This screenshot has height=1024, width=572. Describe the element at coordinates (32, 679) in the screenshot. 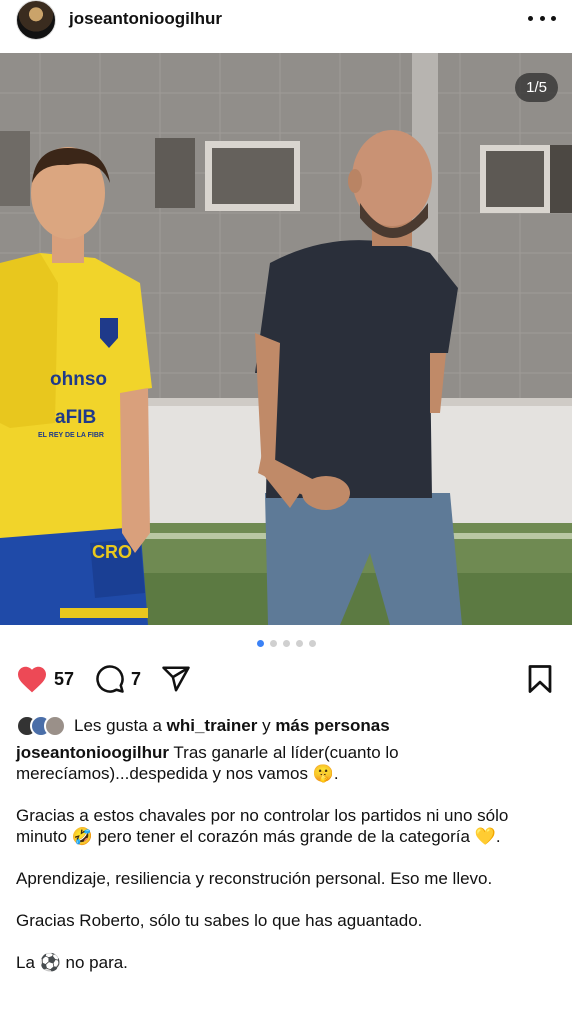

I see `heart-icon` at that location.